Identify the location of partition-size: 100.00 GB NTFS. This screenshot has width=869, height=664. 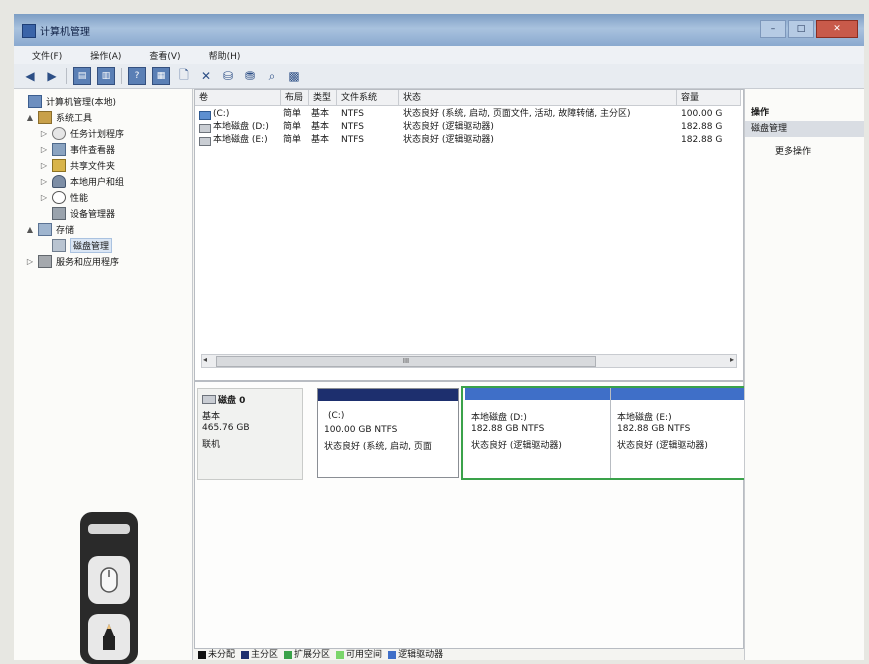
(361, 430).